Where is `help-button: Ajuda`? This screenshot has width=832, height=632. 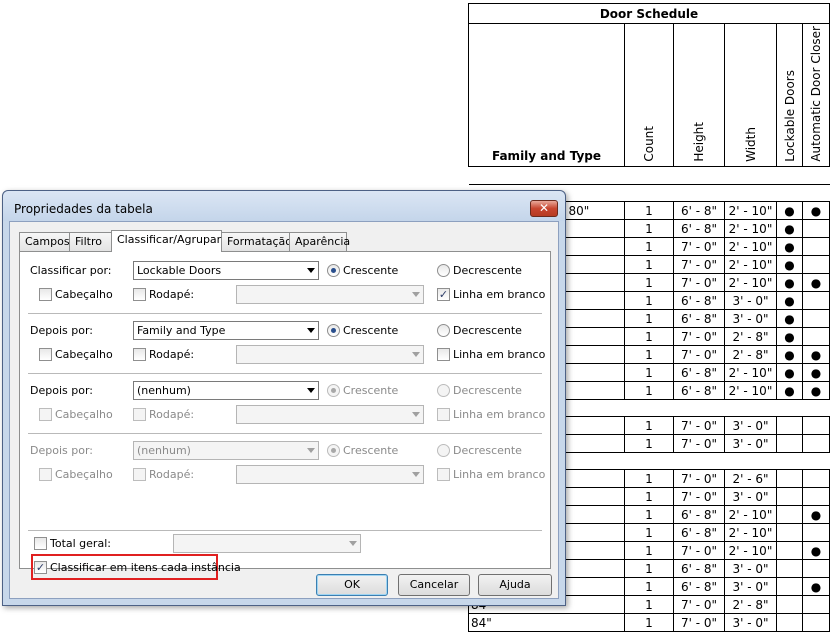 help-button: Ajuda is located at coordinates (515, 585).